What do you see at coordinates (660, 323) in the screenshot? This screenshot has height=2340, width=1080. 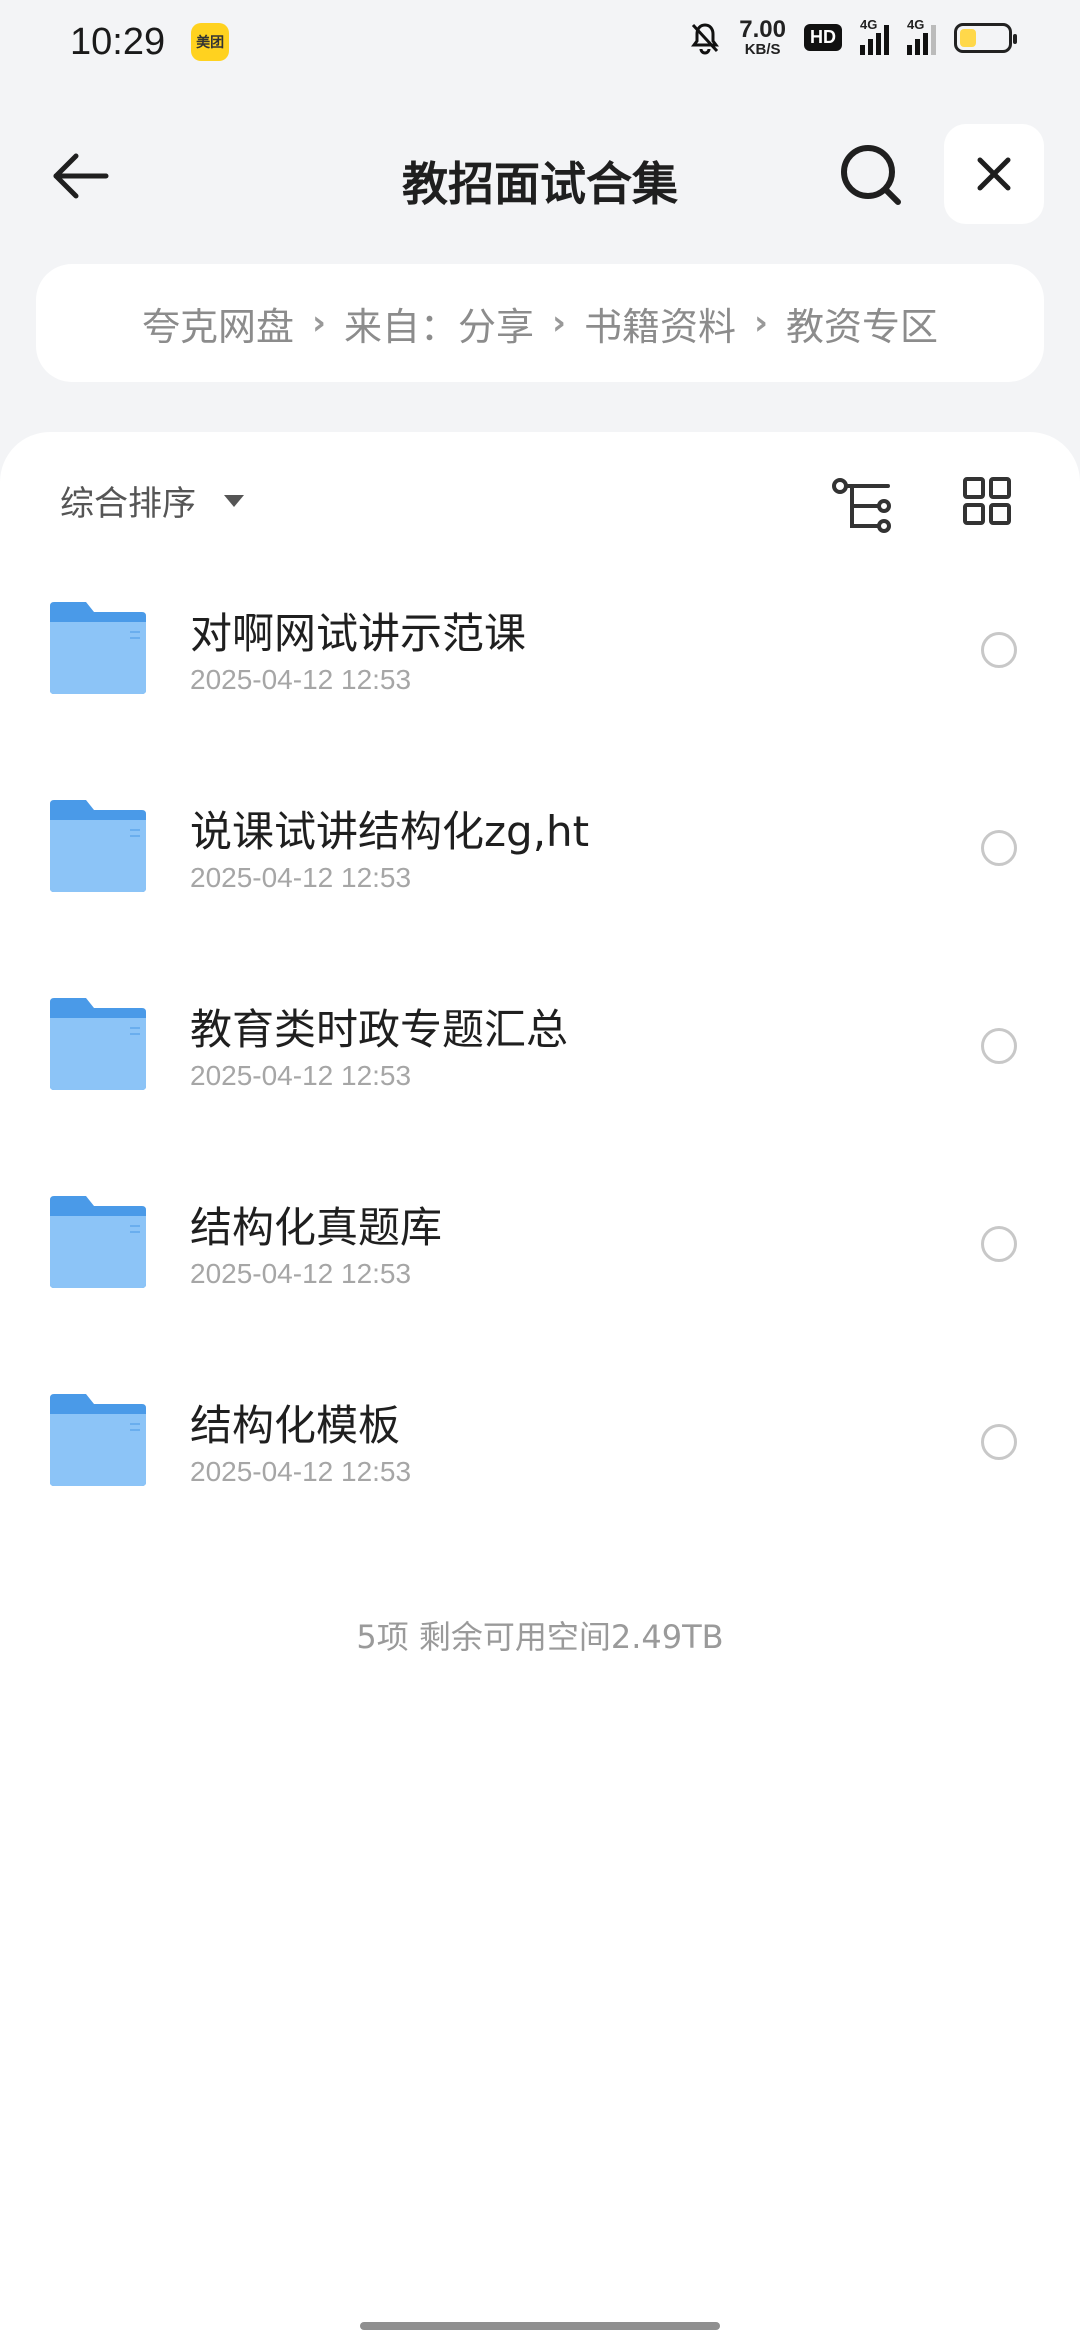 I see `breadcrumb-item-books: 书籍资料` at bounding box center [660, 323].